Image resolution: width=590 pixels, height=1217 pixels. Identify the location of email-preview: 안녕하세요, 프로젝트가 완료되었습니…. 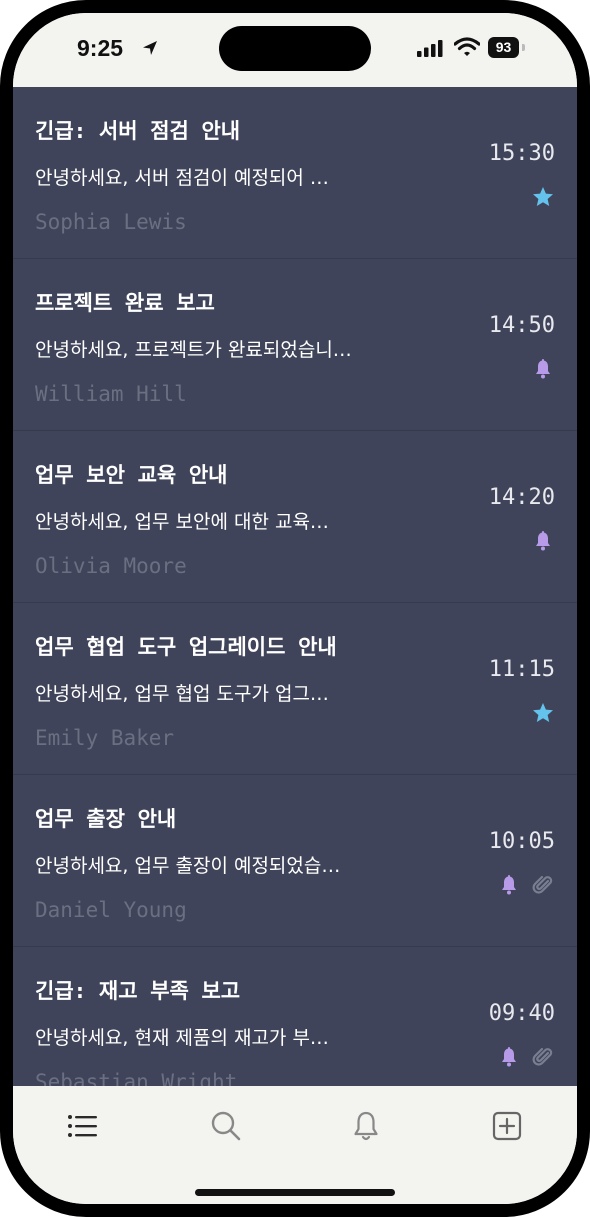
(193, 350).